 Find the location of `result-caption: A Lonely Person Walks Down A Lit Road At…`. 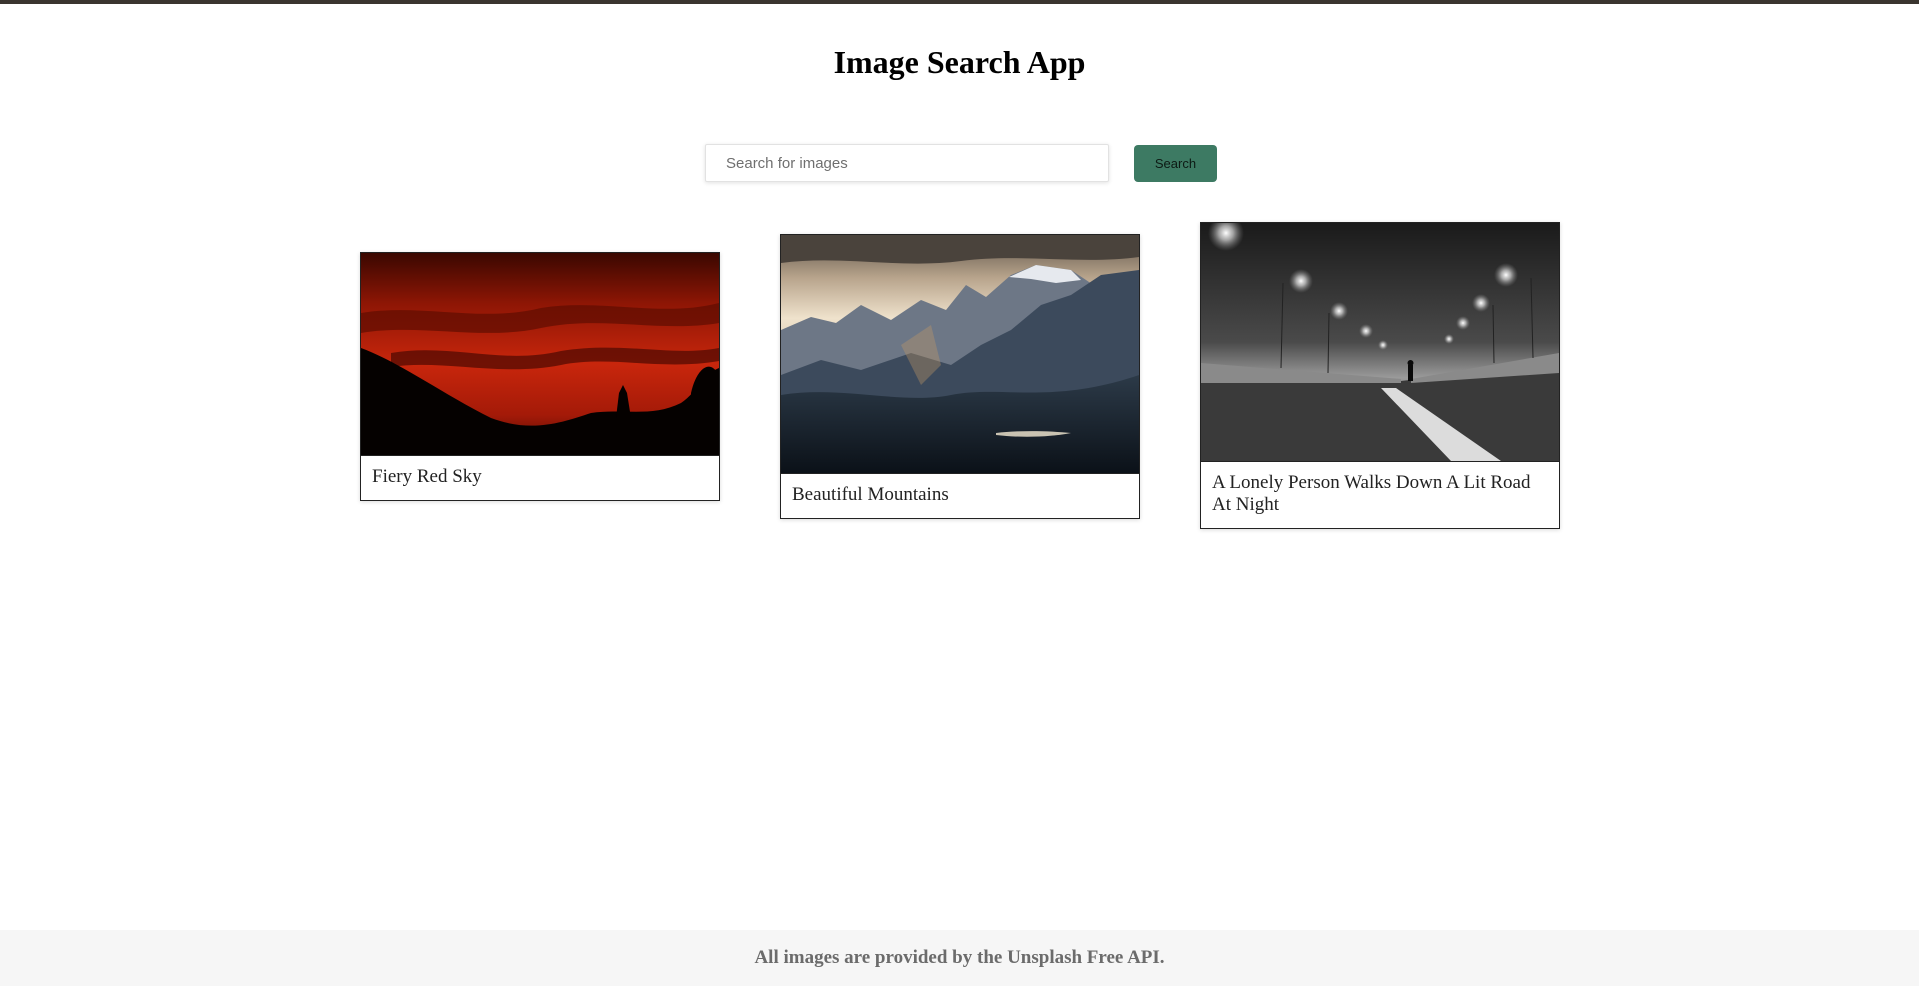

result-caption: A Lonely Person Walks Down A Lit Road At… is located at coordinates (1380, 494).